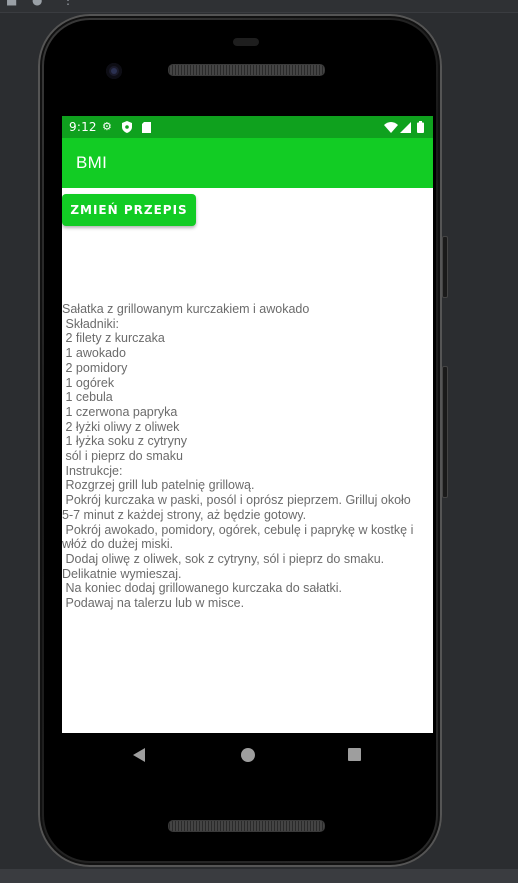 This screenshot has height=883, width=518. I want to click on bottom-speaker-grill, so click(246, 826).